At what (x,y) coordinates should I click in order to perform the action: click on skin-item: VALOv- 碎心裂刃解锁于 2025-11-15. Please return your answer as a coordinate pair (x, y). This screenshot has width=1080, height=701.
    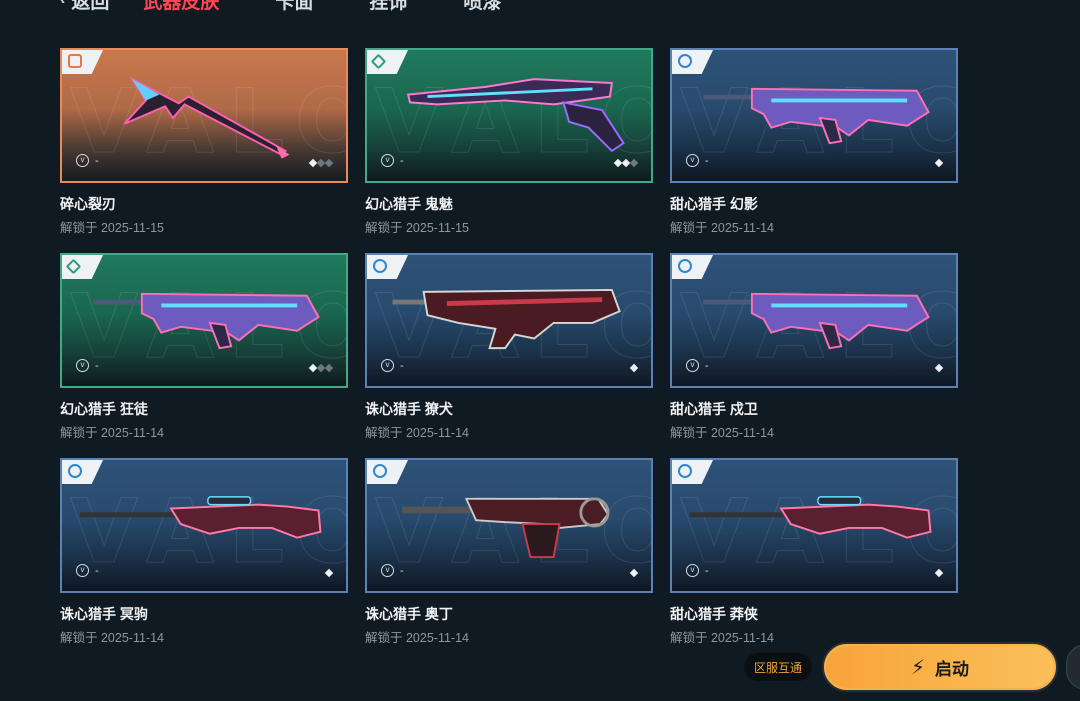
    Looking at the image, I should click on (204, 150).